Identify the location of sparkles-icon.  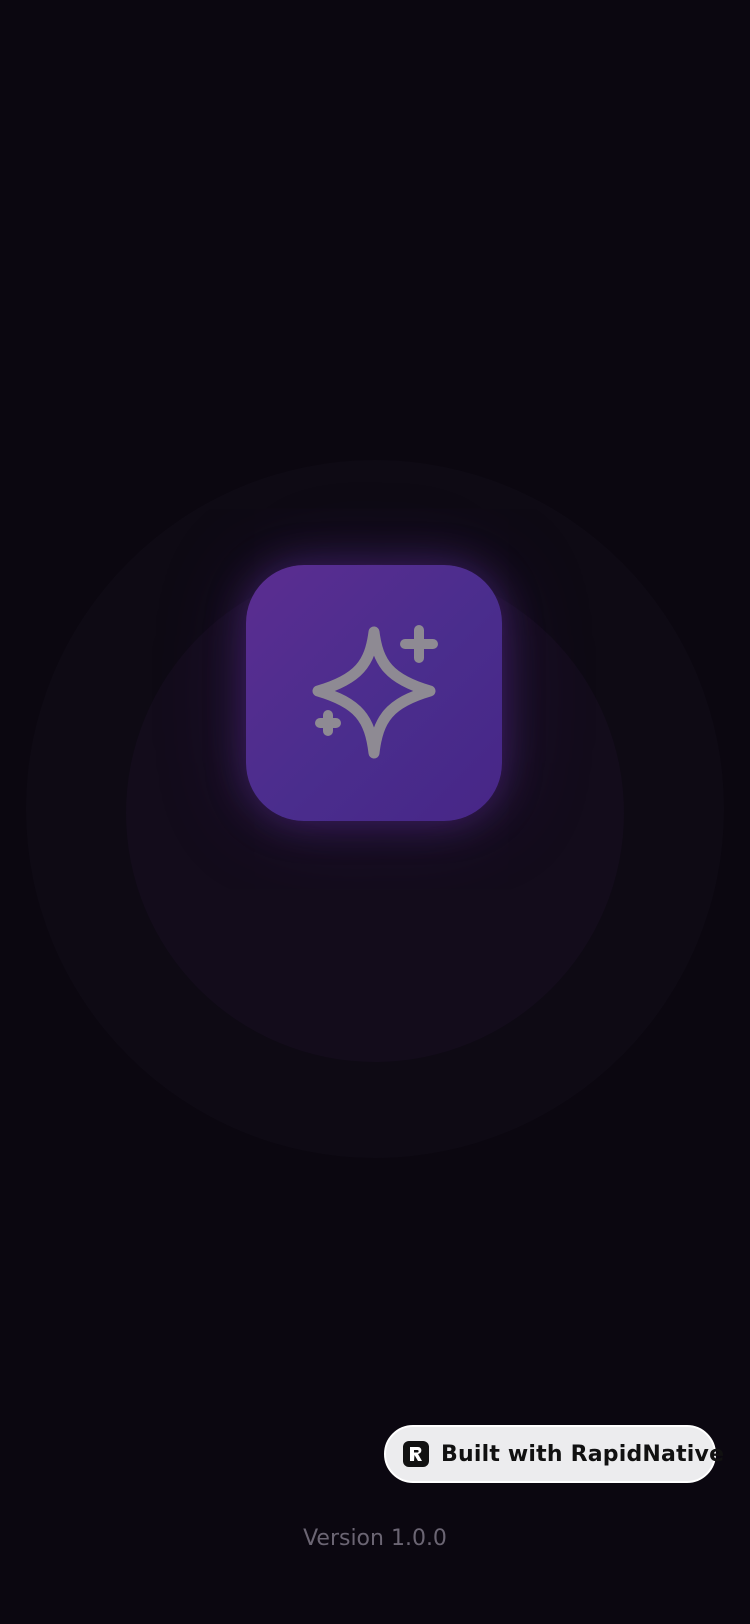
(375, 692).